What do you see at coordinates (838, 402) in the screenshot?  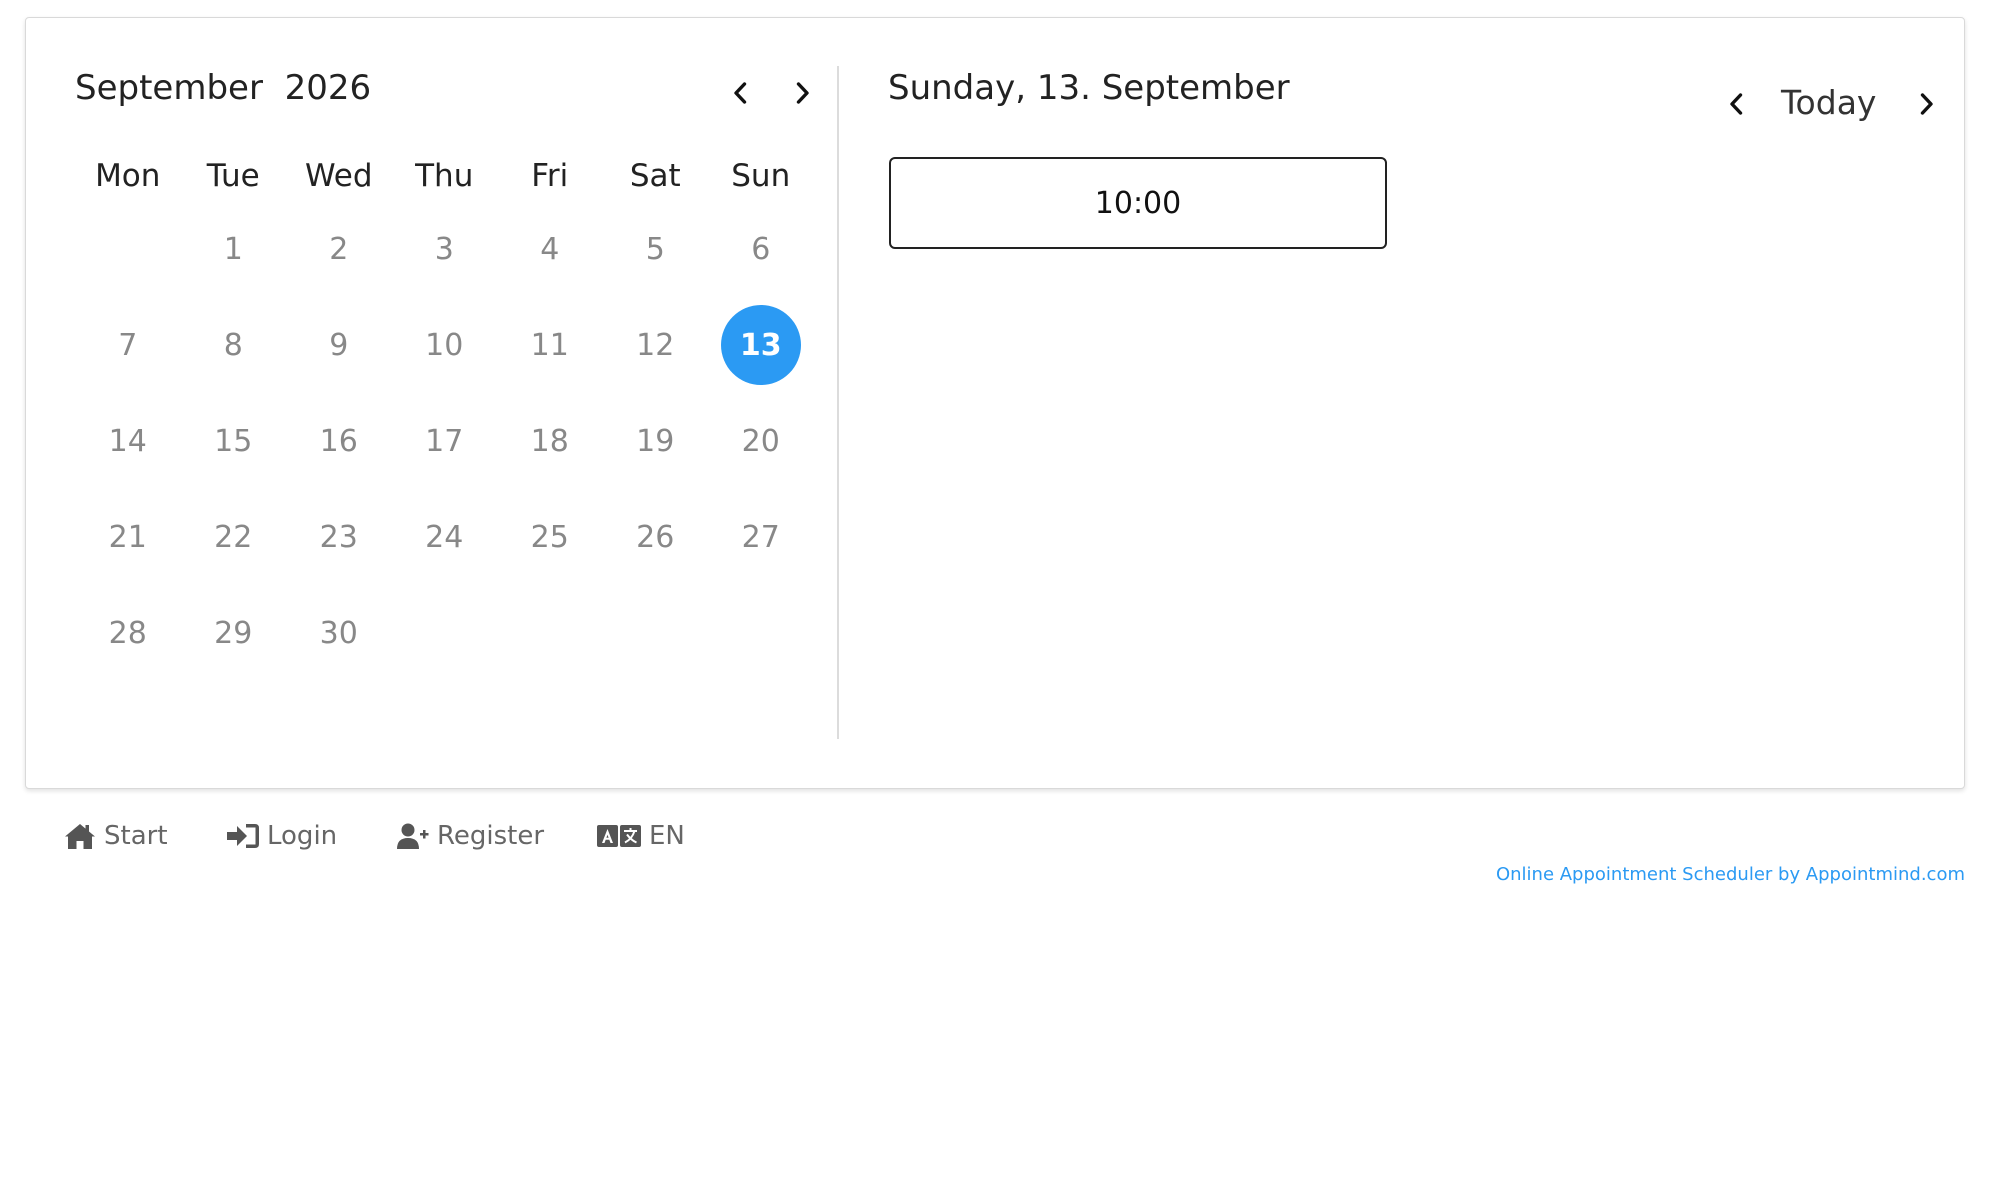 I see `panel-divider` at bounding box center [838, 402].